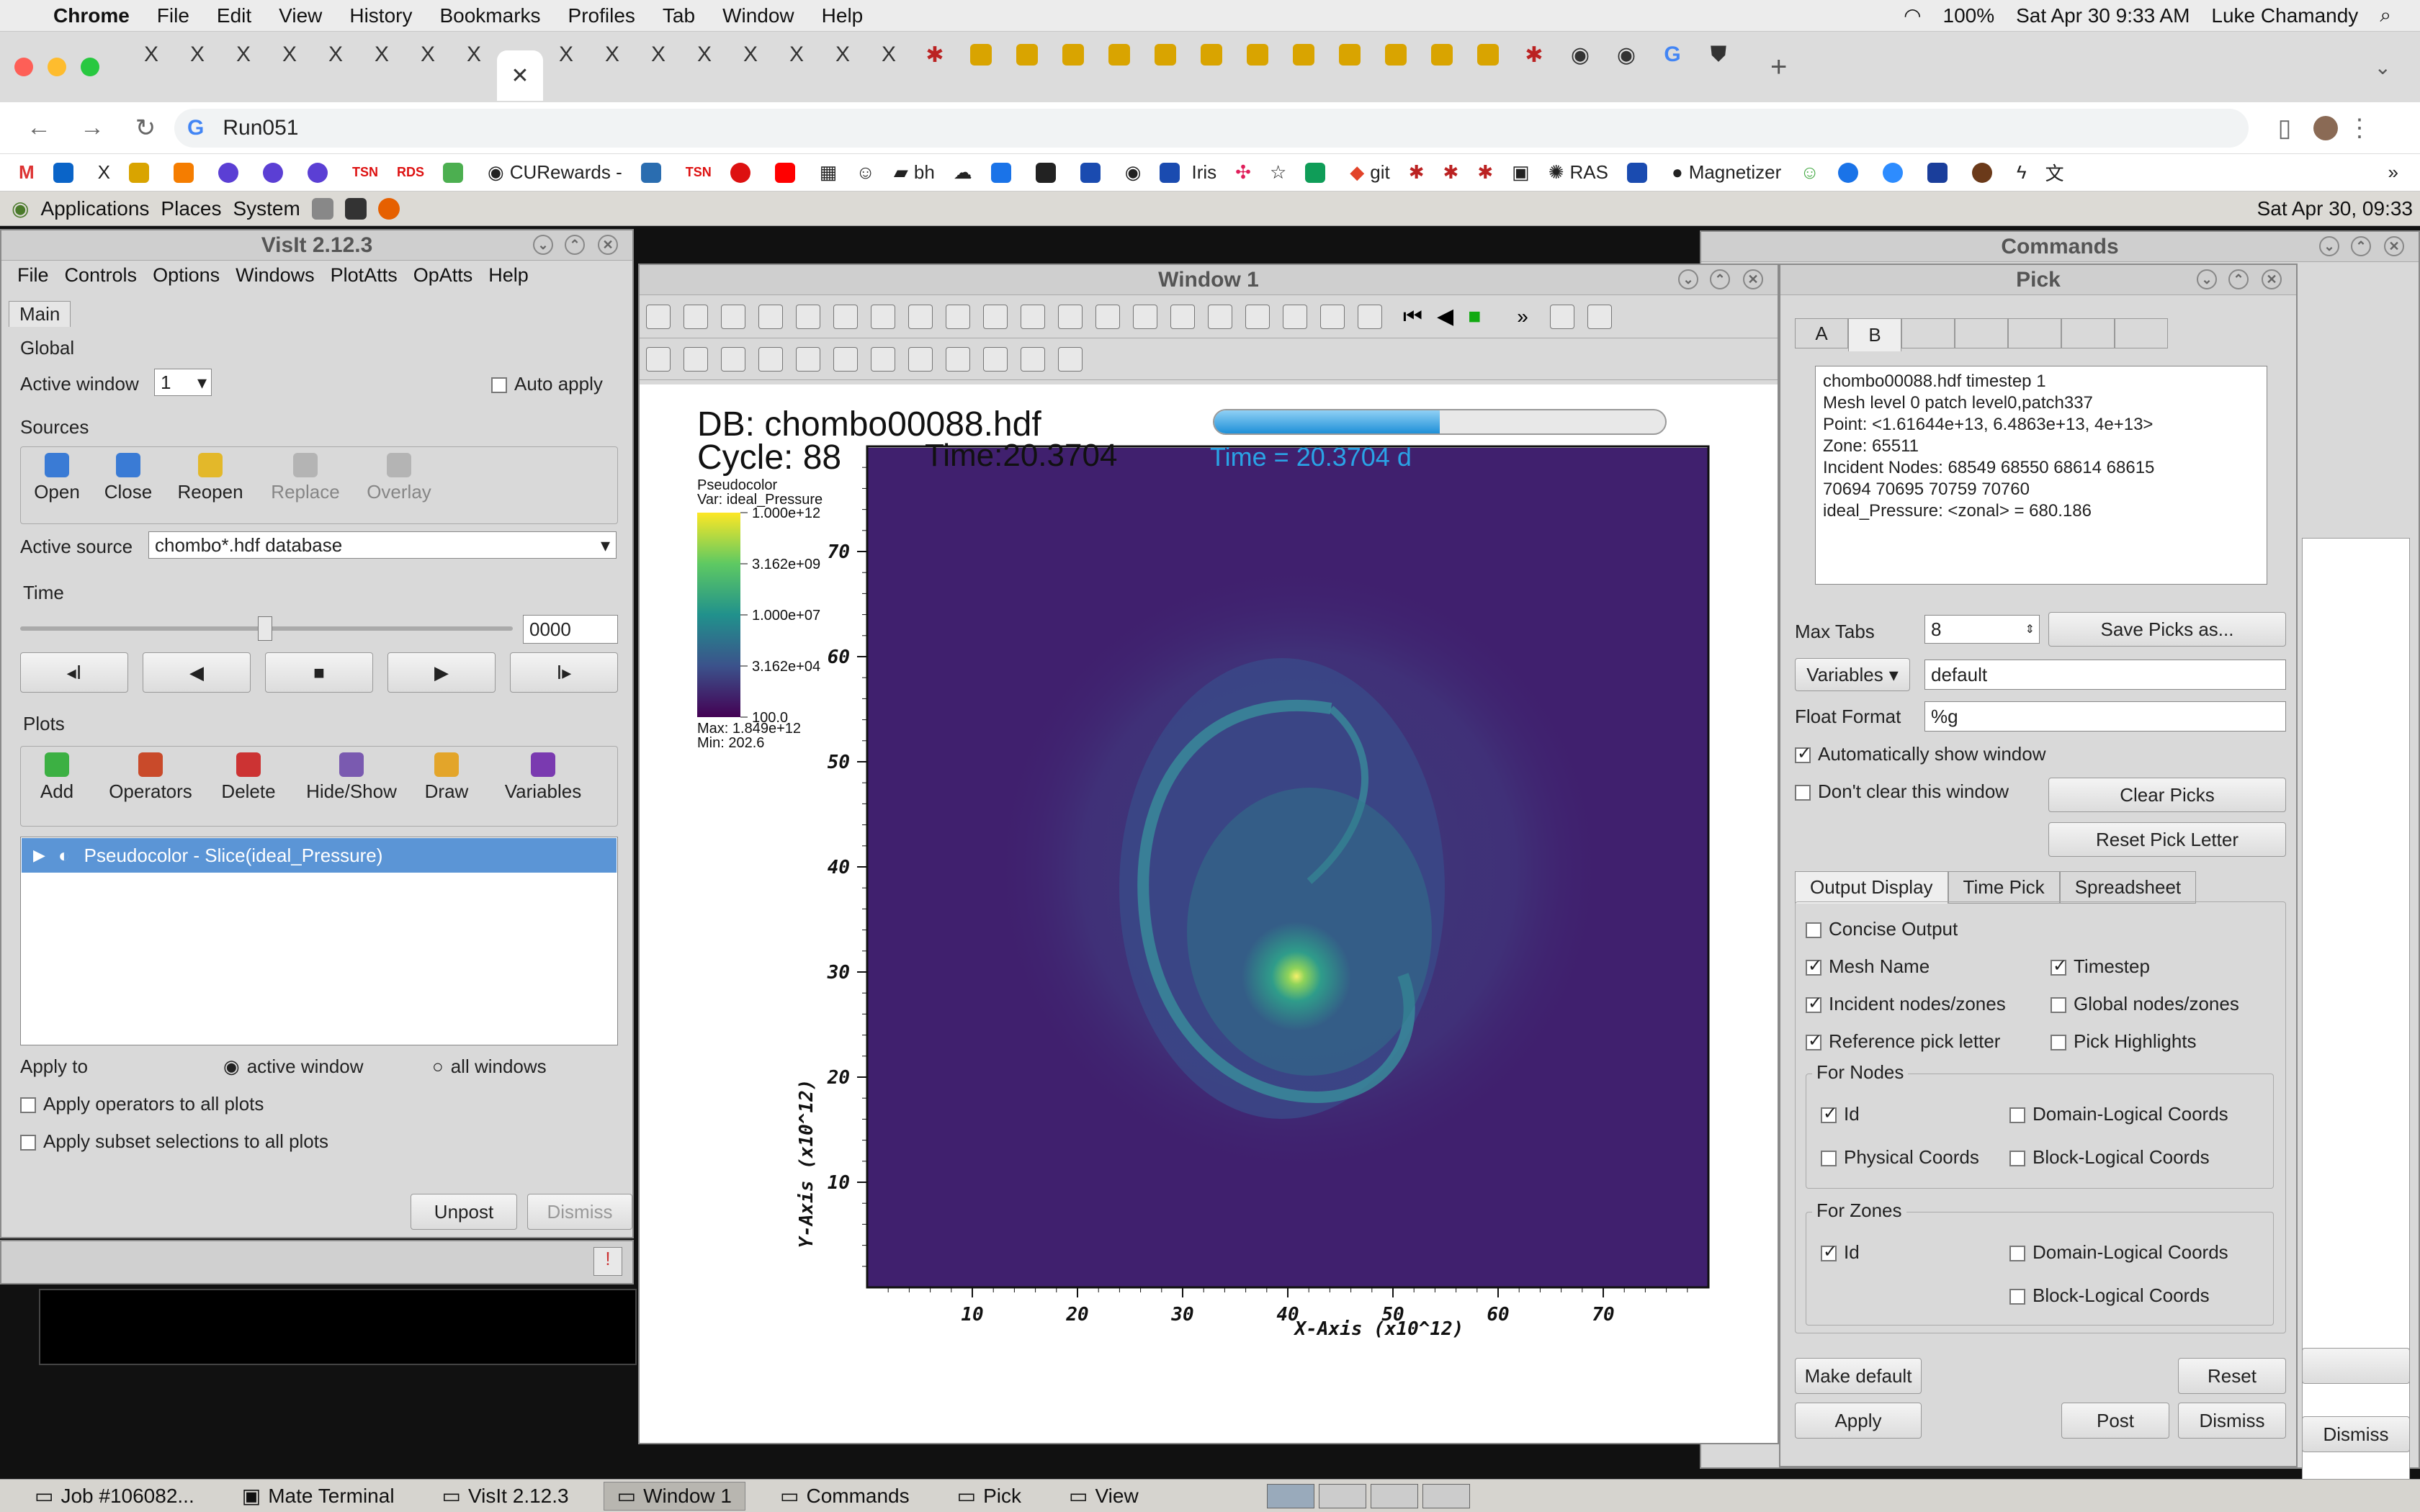  I want to click on visit-menu-plotatts: PlotAtts, so click(364, 275).